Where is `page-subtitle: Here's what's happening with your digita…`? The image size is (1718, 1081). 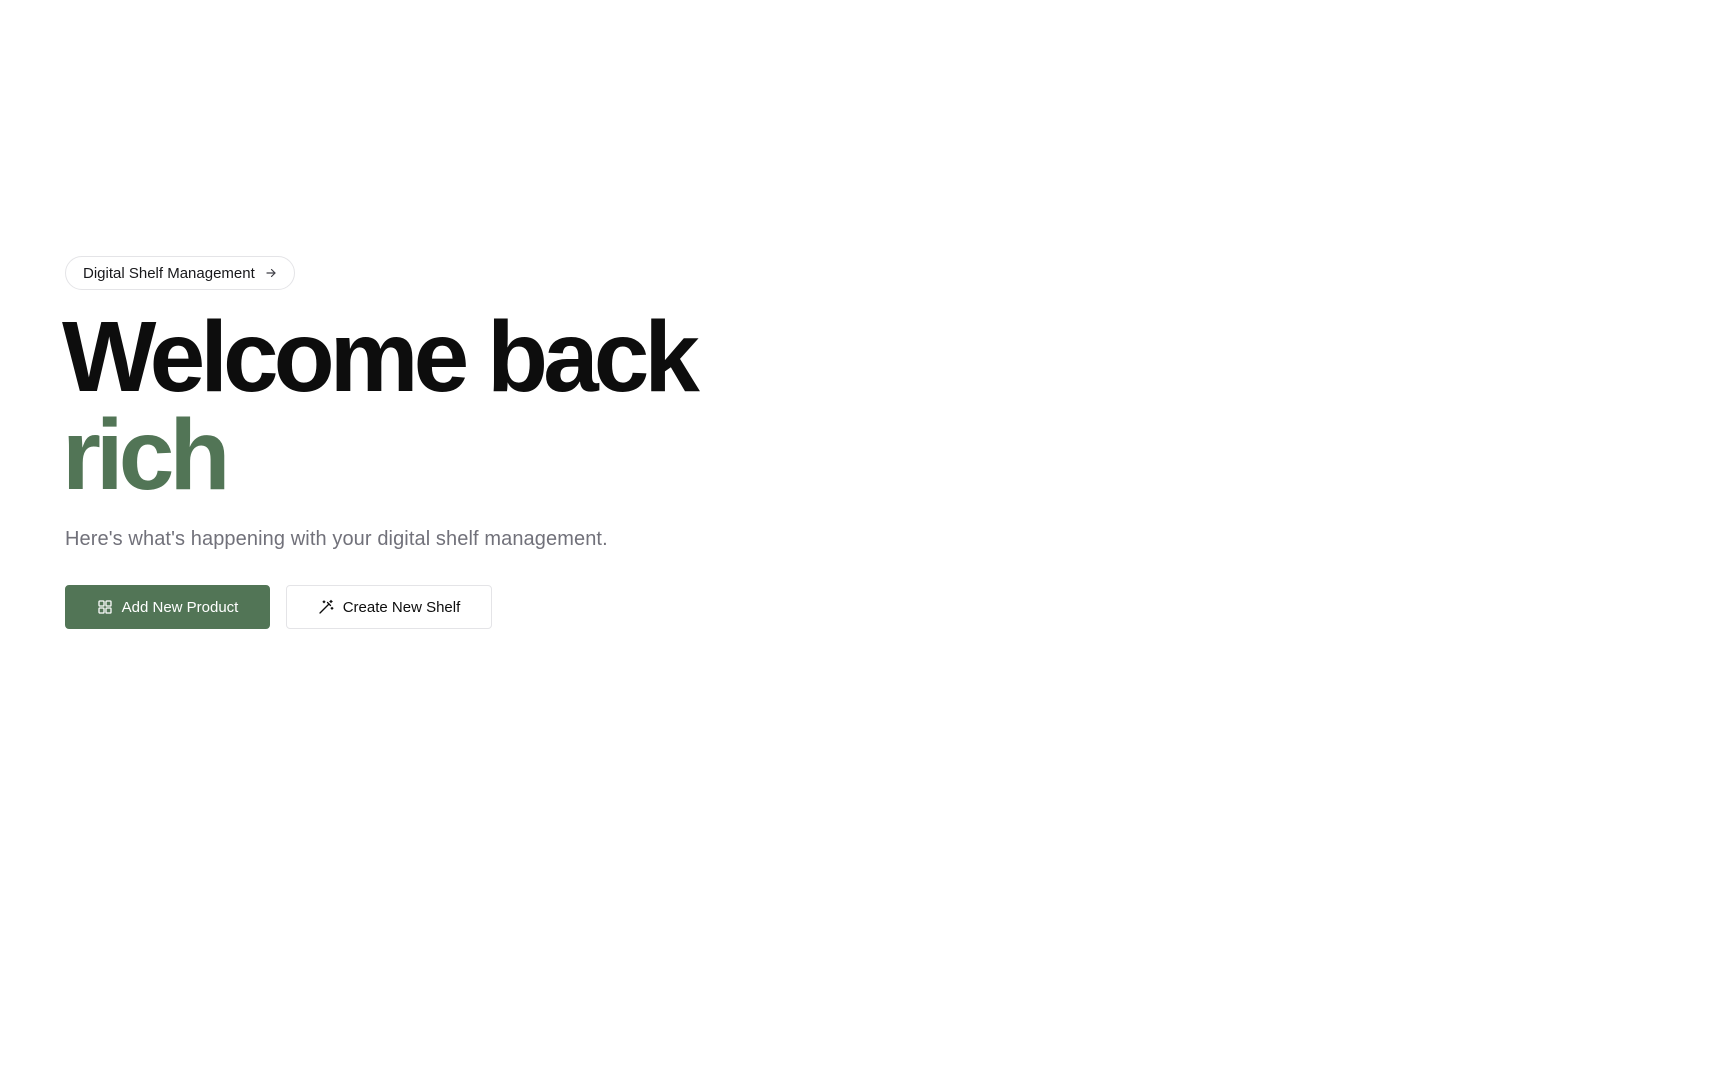
page-subtitle: Here's what's happening with your digita… is located at coordinates (336, 539).